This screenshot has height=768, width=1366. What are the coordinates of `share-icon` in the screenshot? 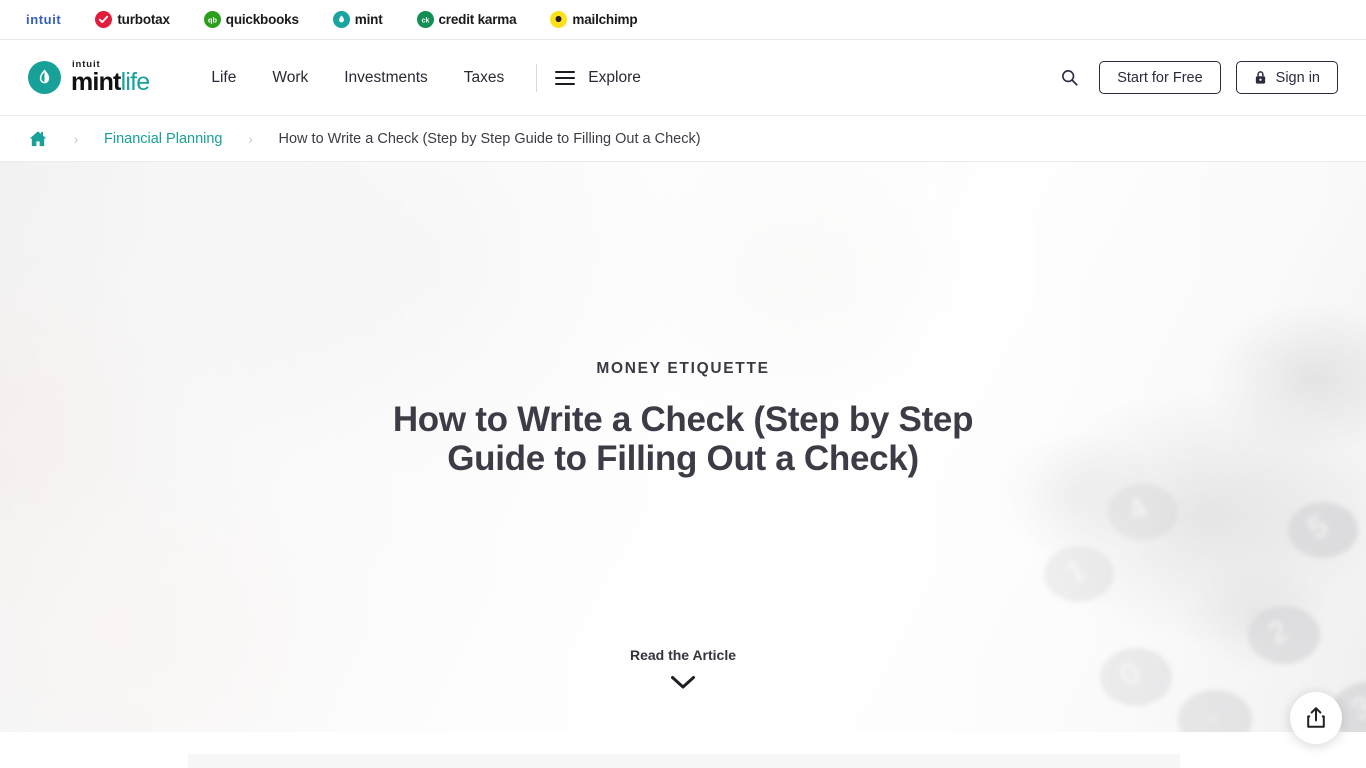 It's located at (1316, 718).